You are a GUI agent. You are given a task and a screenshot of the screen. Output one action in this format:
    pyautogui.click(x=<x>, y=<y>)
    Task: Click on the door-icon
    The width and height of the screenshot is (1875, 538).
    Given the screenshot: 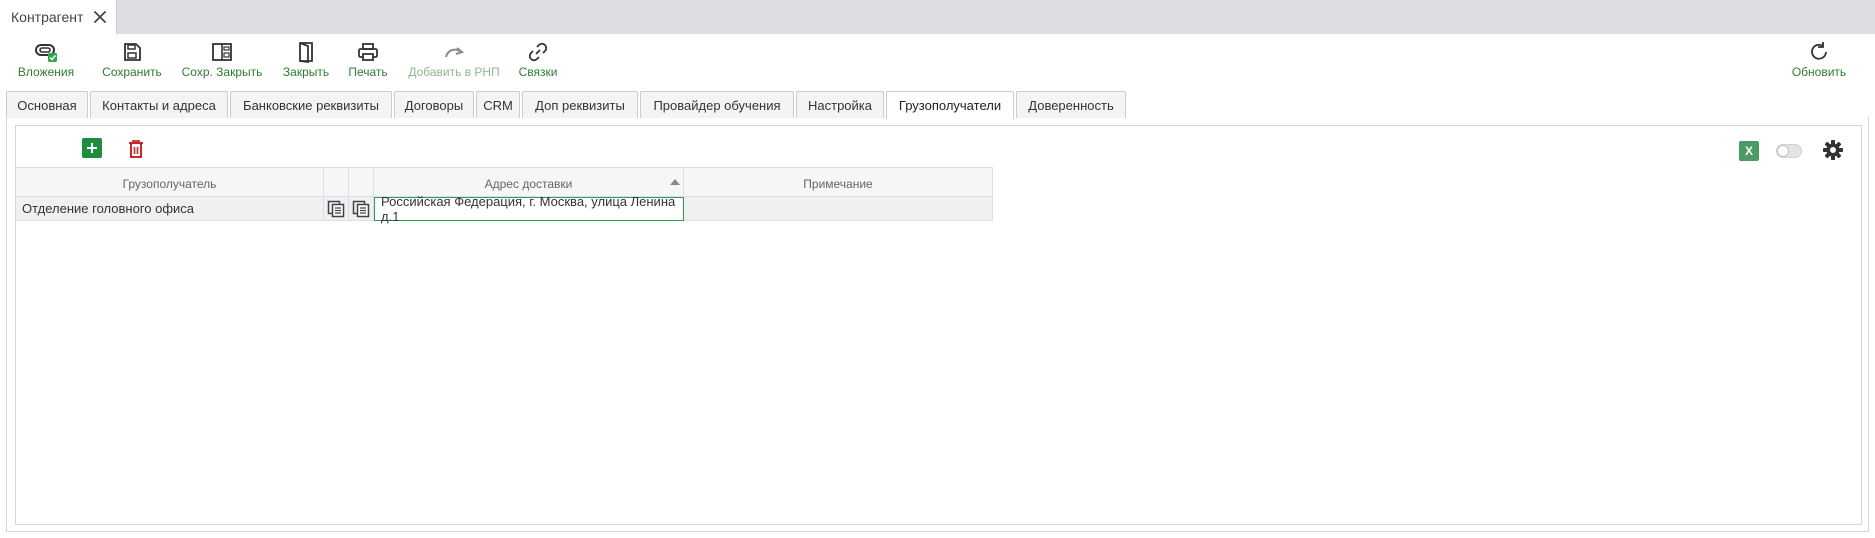 What is the action you would take?
    pyautogui.click(x=306, y=52)
    